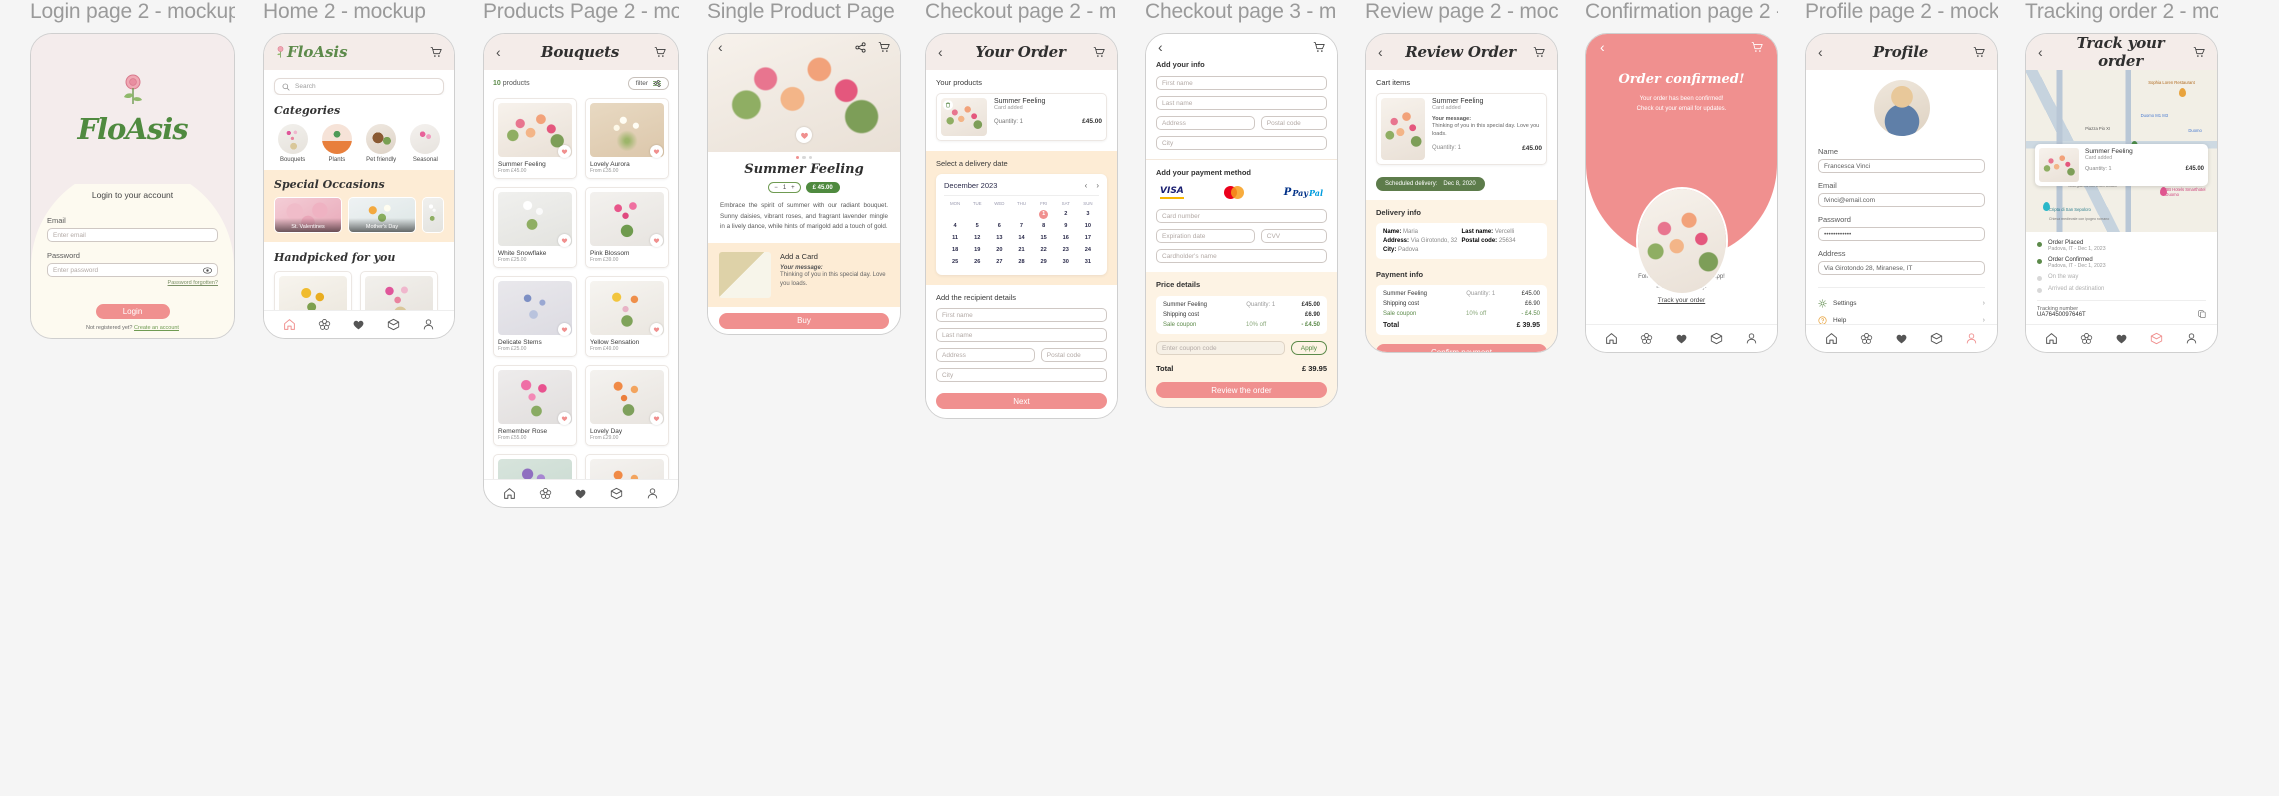  I want to click on card-number-input: Card number, so click(1241, 216).